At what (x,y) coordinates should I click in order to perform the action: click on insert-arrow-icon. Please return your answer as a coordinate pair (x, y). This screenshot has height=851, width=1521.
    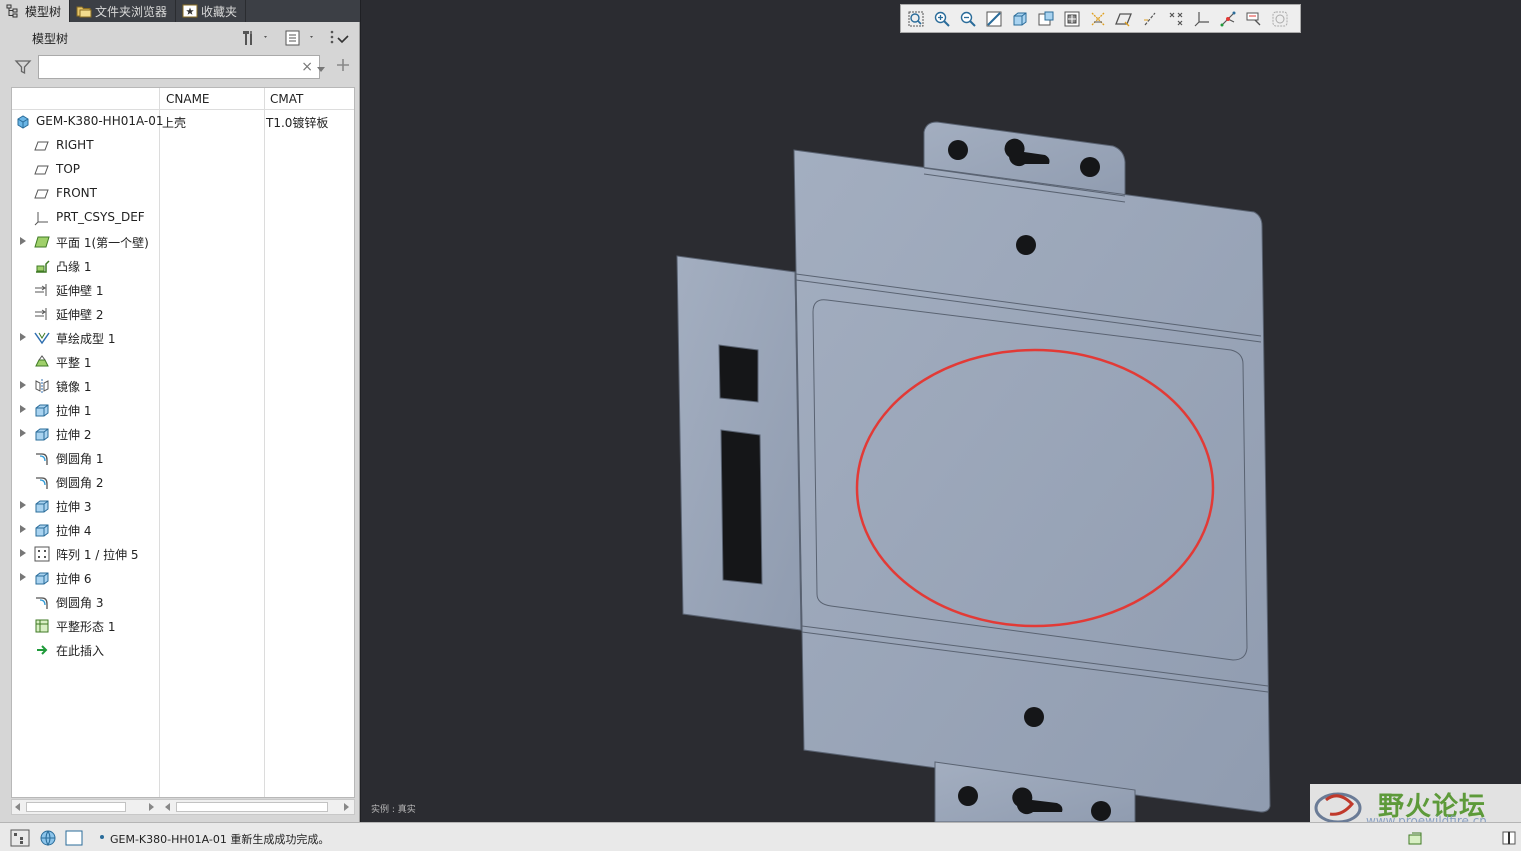
    Looking at the image, I should click on (42, 650).